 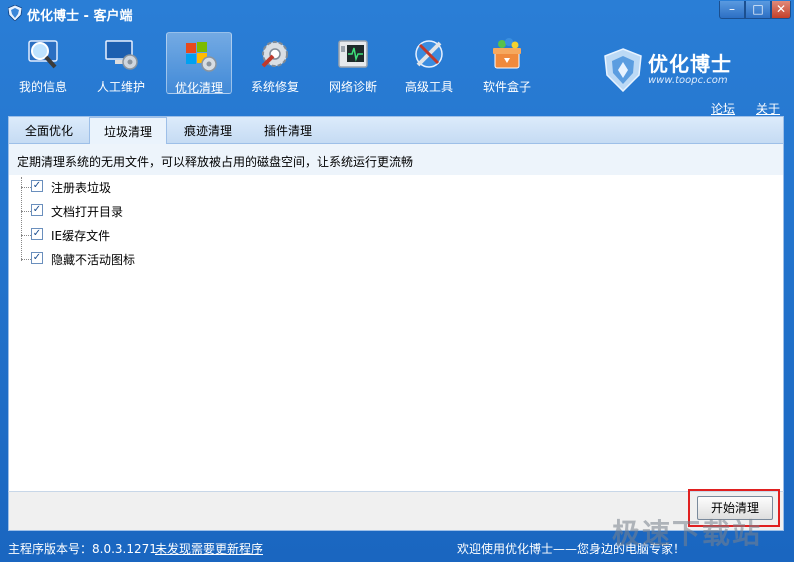 I want to click on item-label: 隐藏不活动图标, so click(x=93, y=260).